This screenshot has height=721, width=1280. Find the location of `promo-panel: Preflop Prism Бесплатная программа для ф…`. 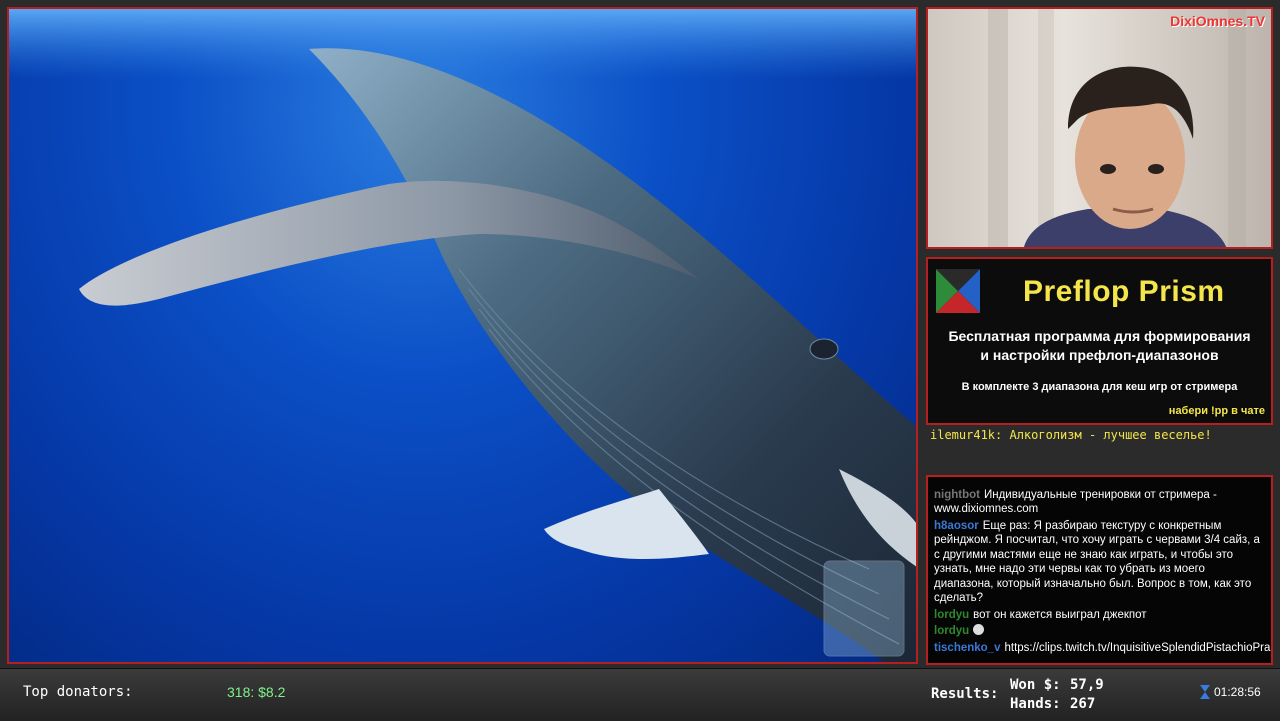

promo-panel: Preflop Prism Бесплатная программа для ф… is located at coordinates (1099, 341).